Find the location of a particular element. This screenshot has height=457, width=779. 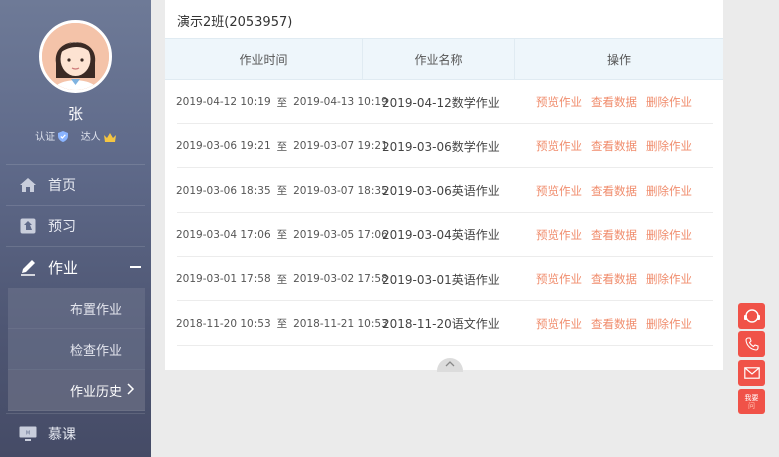

chevron-up-icon is located at coordinates (450, 364).